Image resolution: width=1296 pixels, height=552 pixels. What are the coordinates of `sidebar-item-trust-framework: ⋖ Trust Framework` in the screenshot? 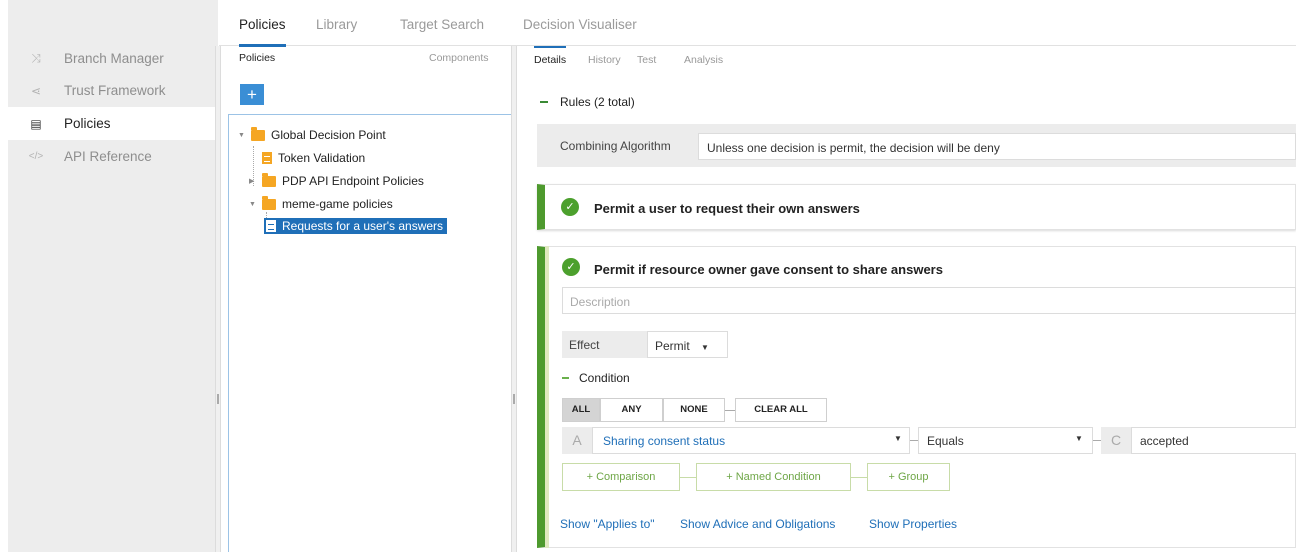 It's located at (113, 90).